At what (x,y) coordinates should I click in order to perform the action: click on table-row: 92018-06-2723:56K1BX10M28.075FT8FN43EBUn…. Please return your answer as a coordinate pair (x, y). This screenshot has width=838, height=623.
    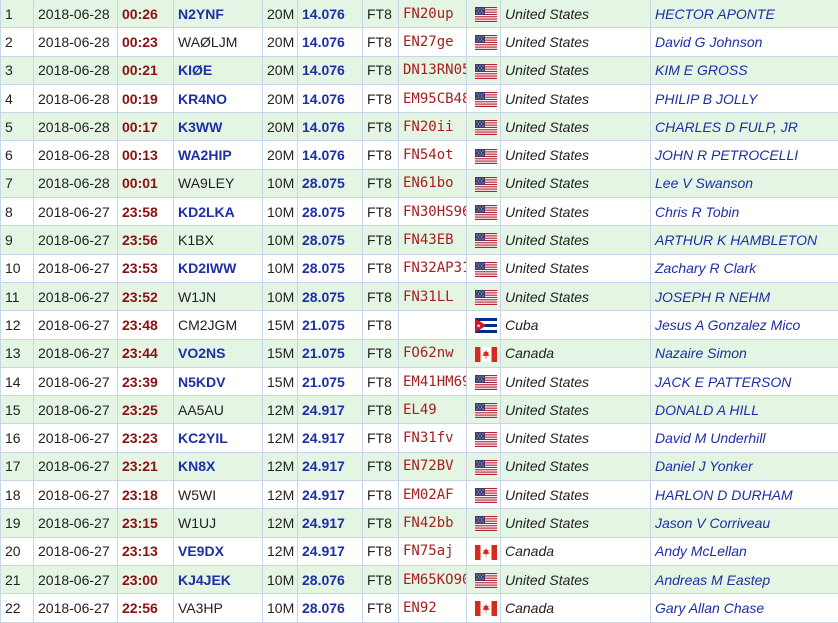
    Looking at the image, I should click on (419, 240).